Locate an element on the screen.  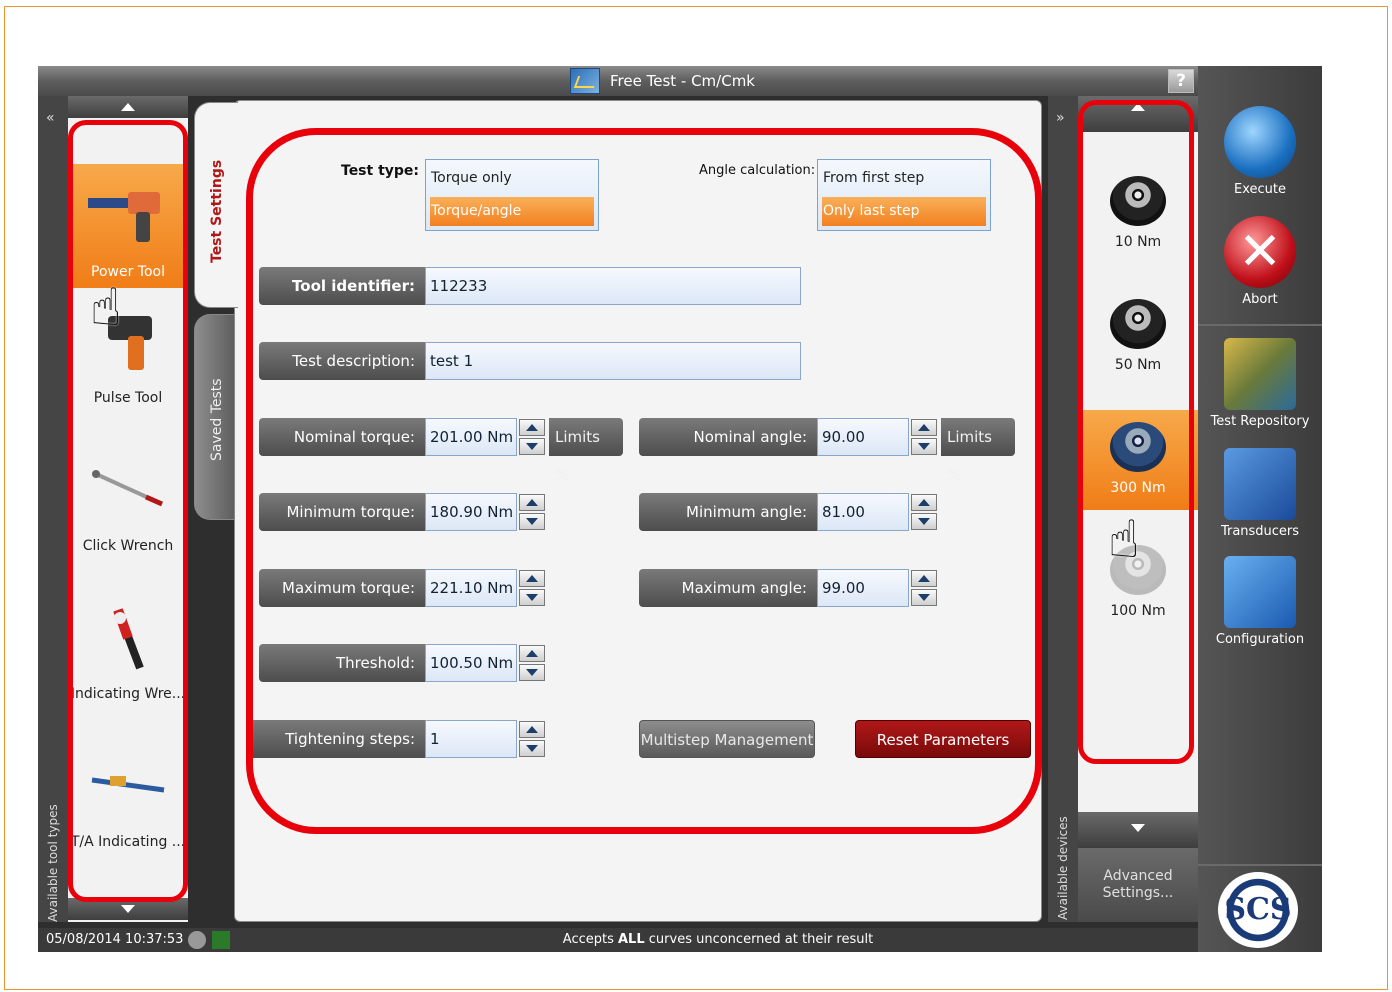
option-torque-only: Torque only is located at coordinates (512, 178).